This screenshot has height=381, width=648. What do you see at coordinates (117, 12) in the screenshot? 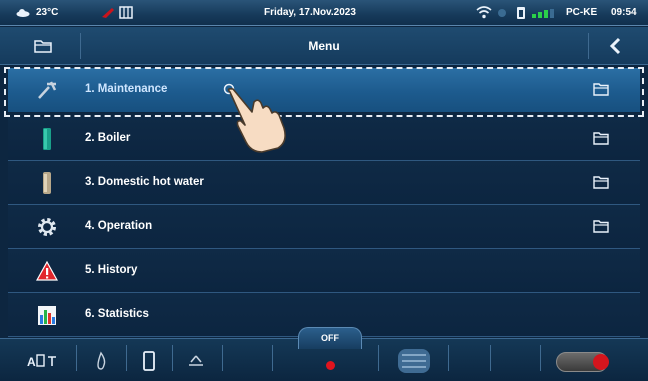
I see `fault-indicator-icon` at bounding box center [117, 12].